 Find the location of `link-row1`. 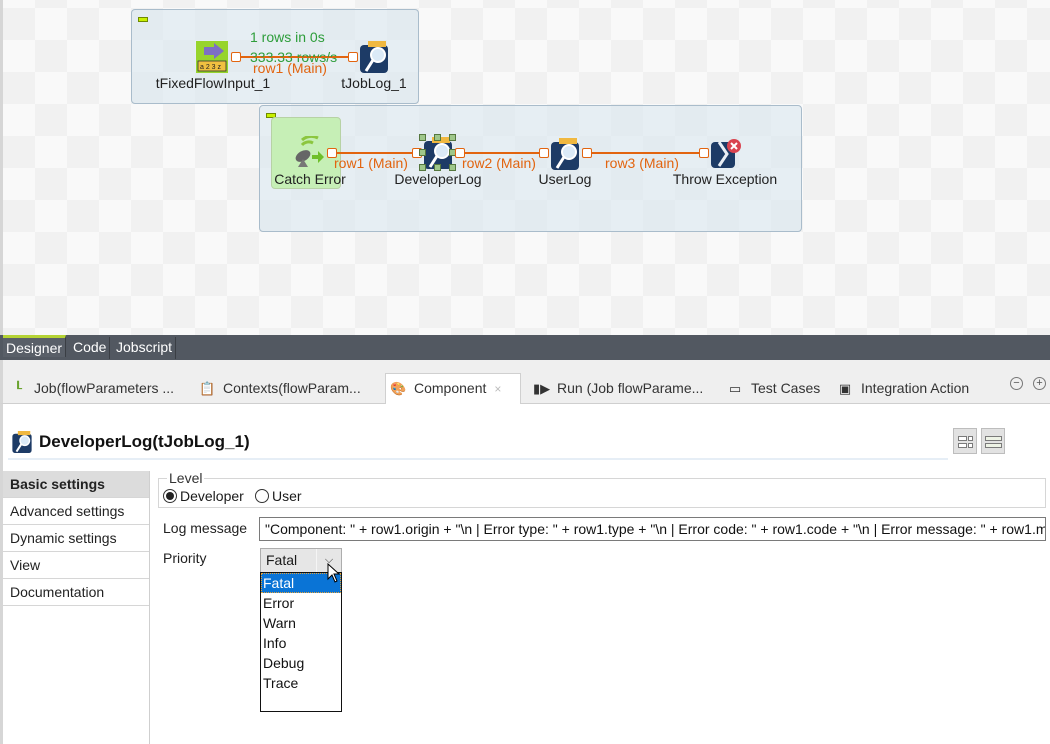

link-row1 is located at coordinates (374, 153).